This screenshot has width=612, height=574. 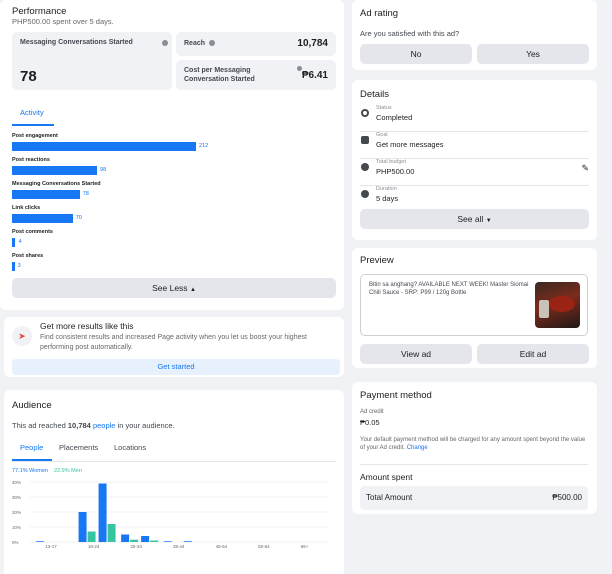 What do you see at coordinates (395, 171) in the screenshot?
I see `detail-budget-value: PHP500.00` at bounding box center [395, 171].